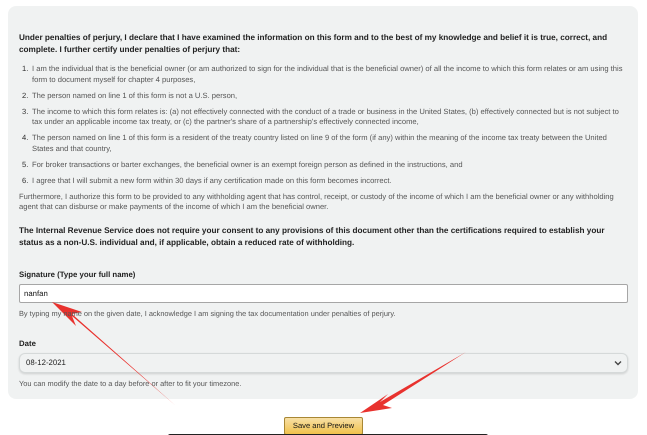  Describe the element at coordinates (313, 44) in the screenshot. I see `declaration-text: Under penalties of perjury, I declare that I have examined the information on this form and to the best of my knowledge and belief it is true, correct, and complete. I further certify under penalties of perjury that:` at that location.